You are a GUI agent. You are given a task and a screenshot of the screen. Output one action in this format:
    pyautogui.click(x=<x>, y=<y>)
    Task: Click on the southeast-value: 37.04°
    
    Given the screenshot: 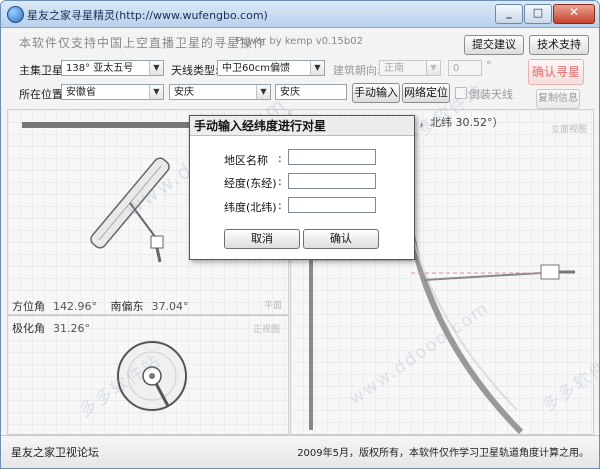 What is the action you would take?
    pyautogui.click(x=170, y=306)
    